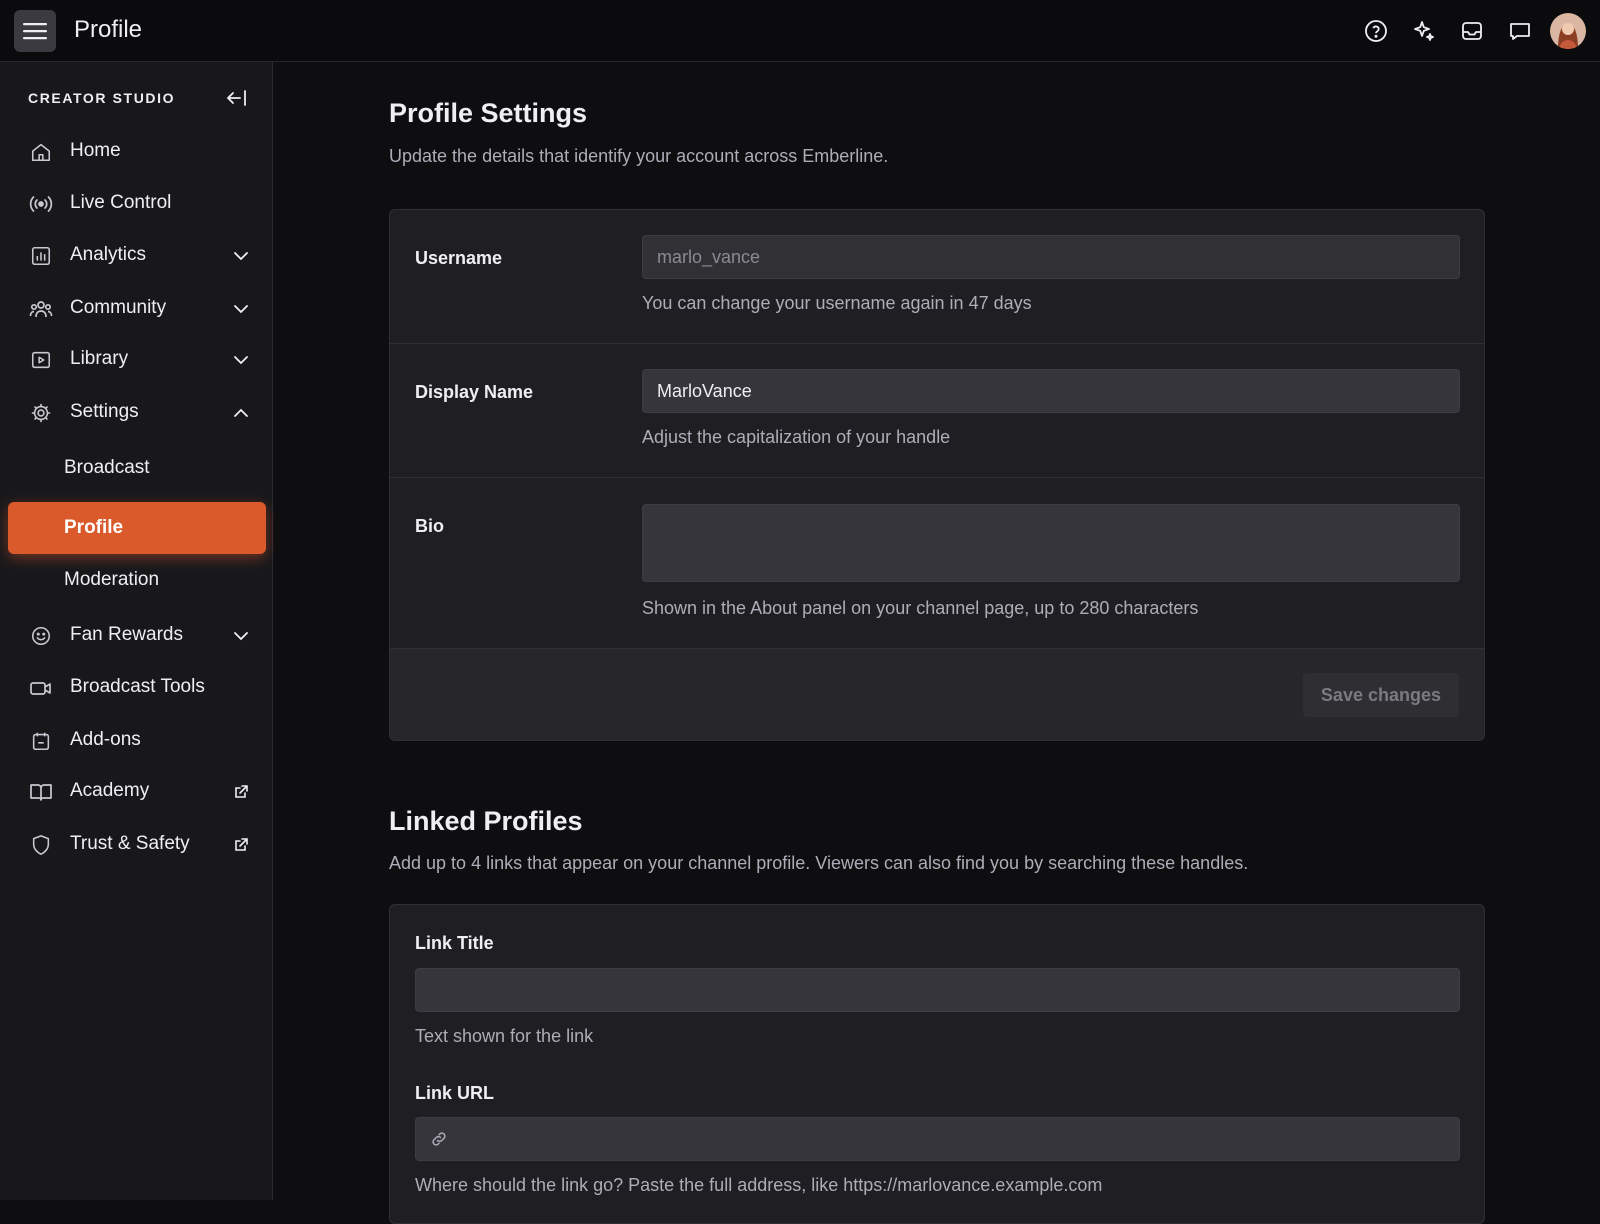 This screenshot has width=1600, height=1224. I want to click on sidebar-item-label: Fan Rewards, so click(126, 634).